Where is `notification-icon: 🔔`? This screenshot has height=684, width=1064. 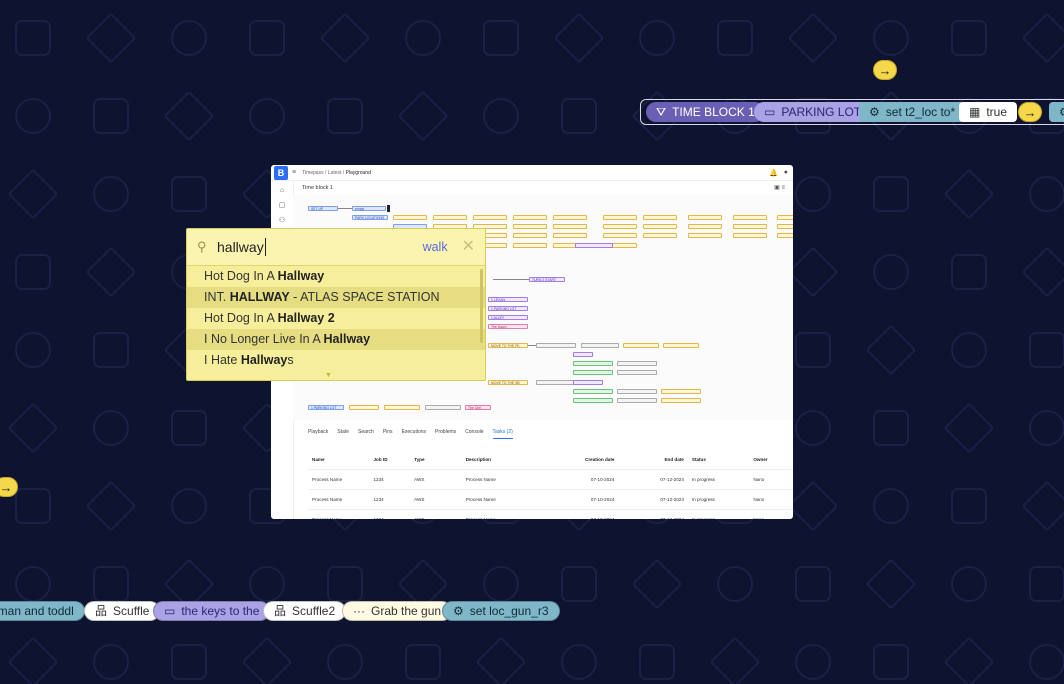 notification-icon: 🔔 is located at coordinates (773, 173).